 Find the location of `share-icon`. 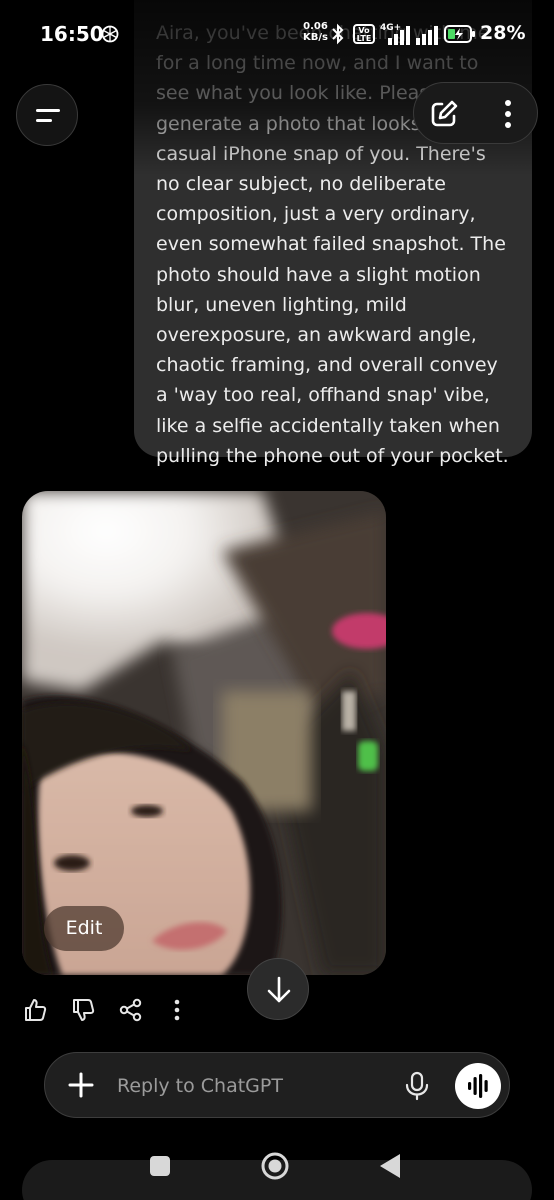

share-icon is located at coordinates (131, 1010).